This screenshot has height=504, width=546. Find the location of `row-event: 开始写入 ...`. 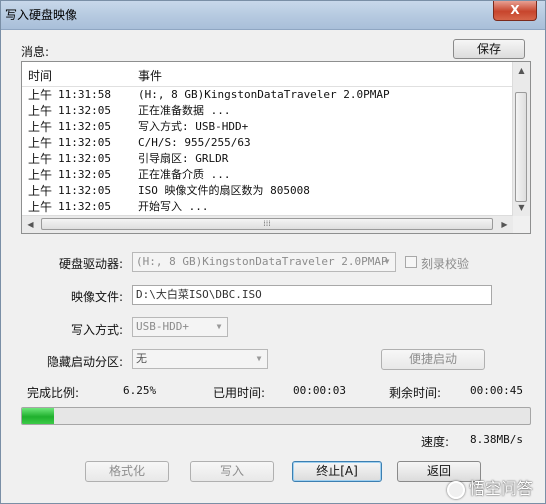

row-event: 开始写入 ... is located at coordinates (173, 206).